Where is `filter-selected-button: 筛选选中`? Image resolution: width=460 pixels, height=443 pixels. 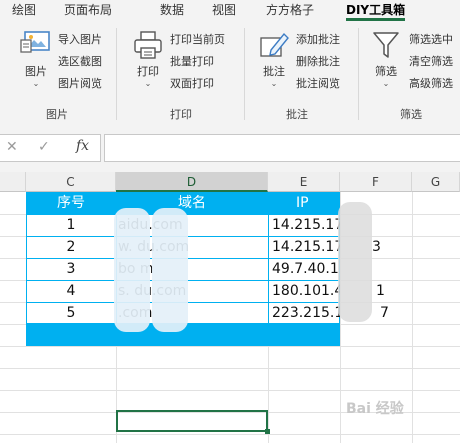
filter-selected-button: 筛选选中 is located at coordinates (431, 40).